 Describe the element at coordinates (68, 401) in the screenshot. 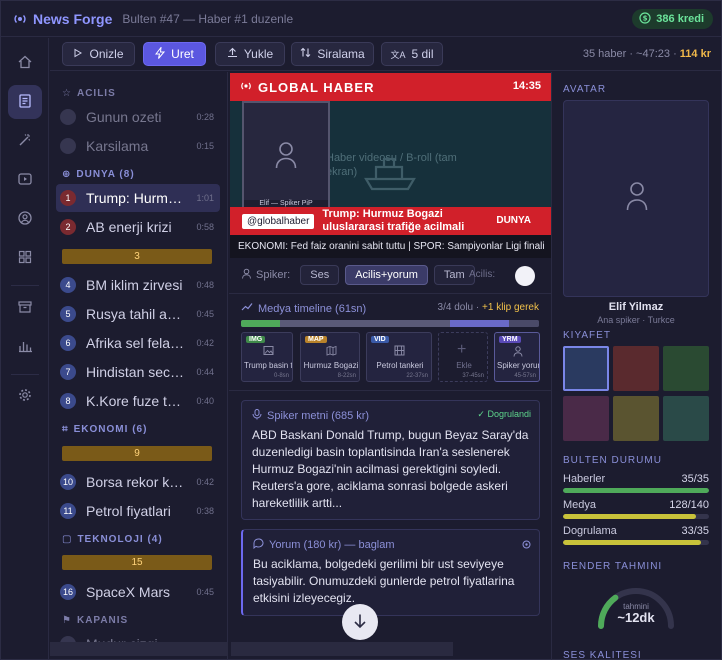

I see `item-number: 8` at that location.